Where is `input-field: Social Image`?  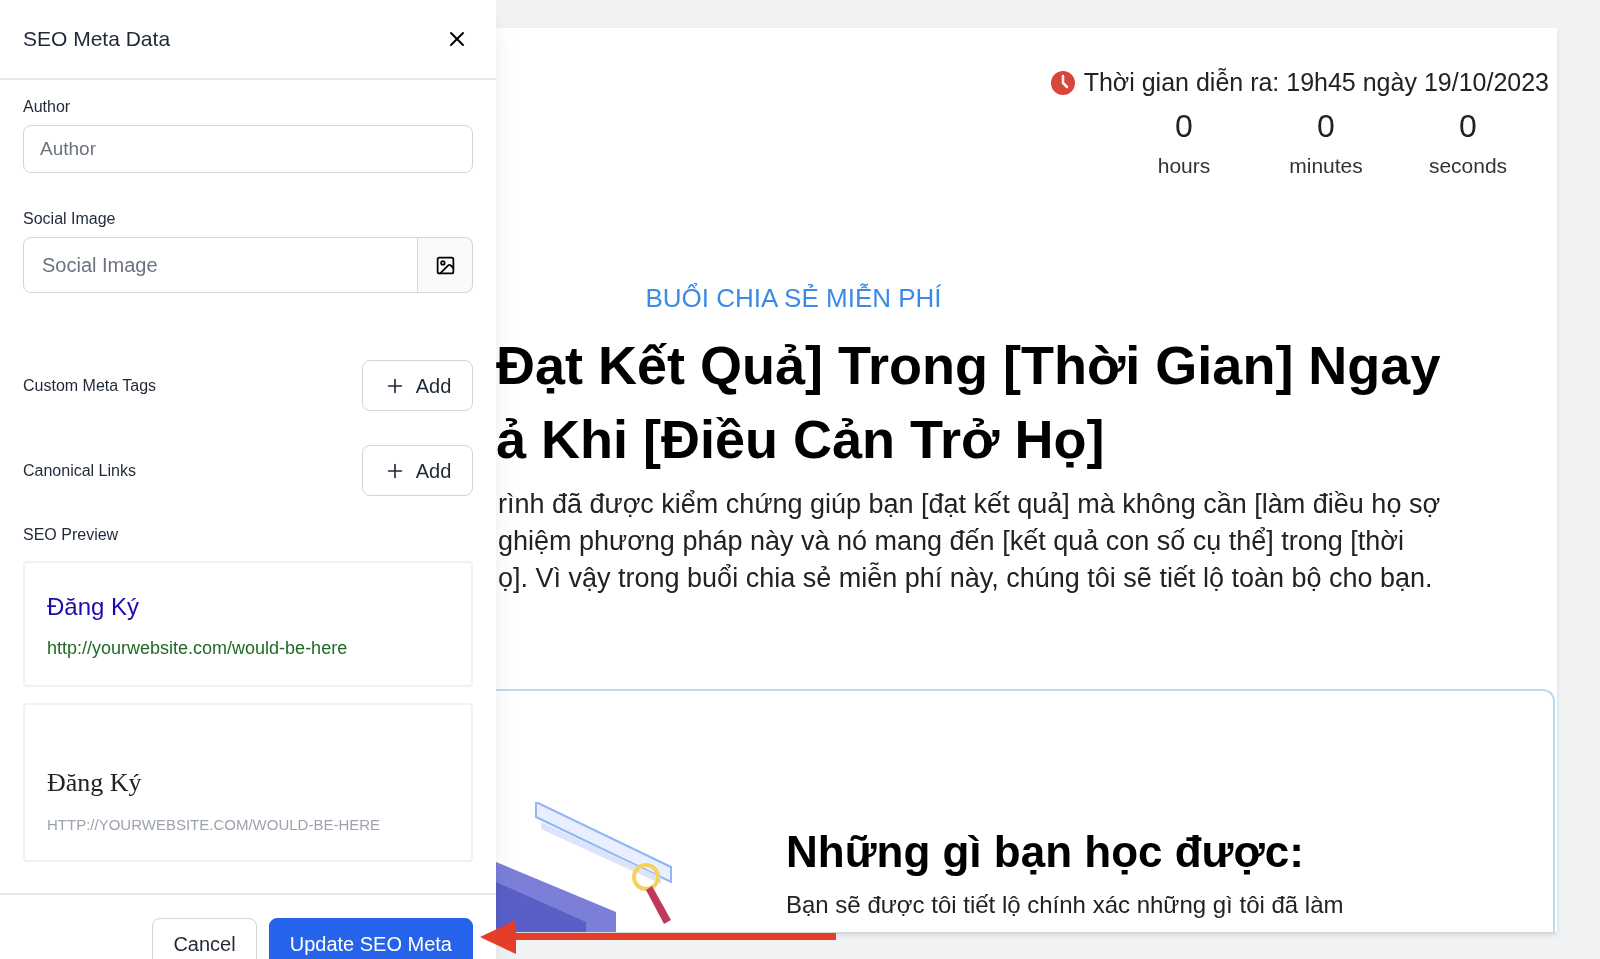
input-field: Social Image is located at coordinates (220, 265).